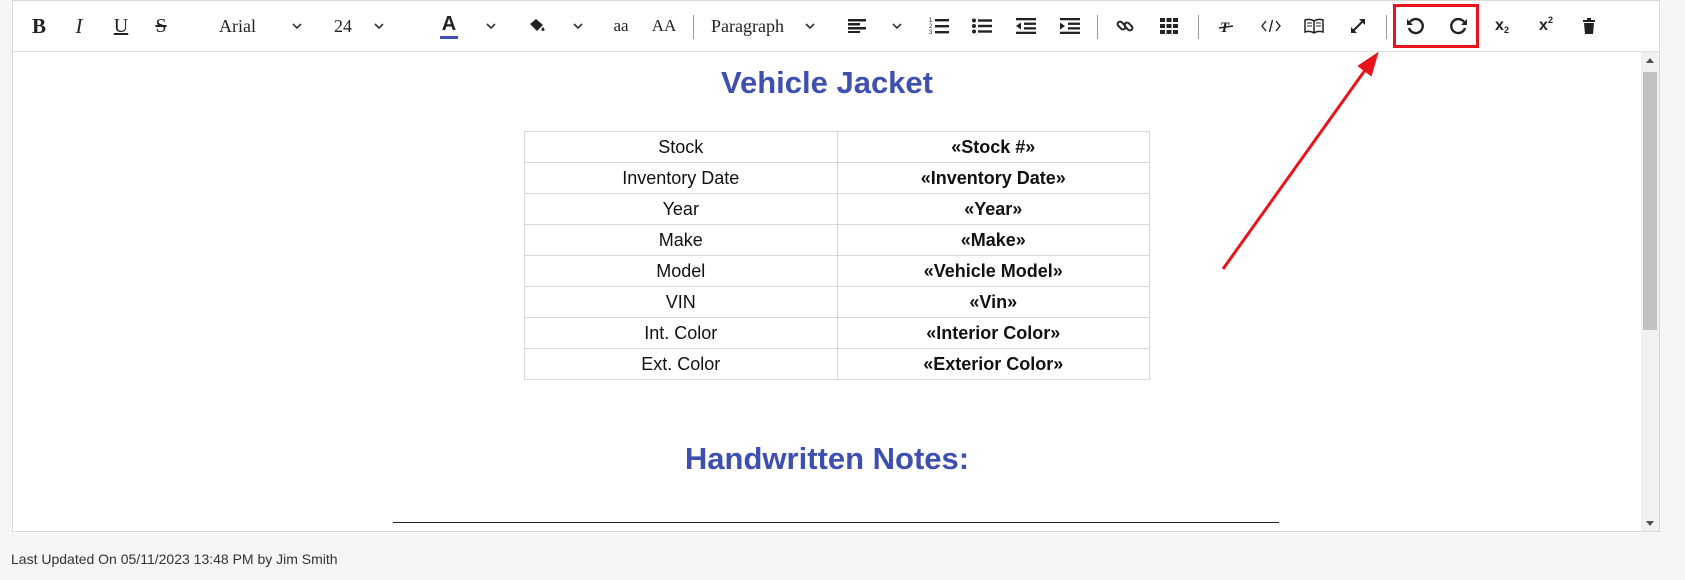 The image size is (1685, 580). I want to click on field-value: «Year», so click(993, 209).